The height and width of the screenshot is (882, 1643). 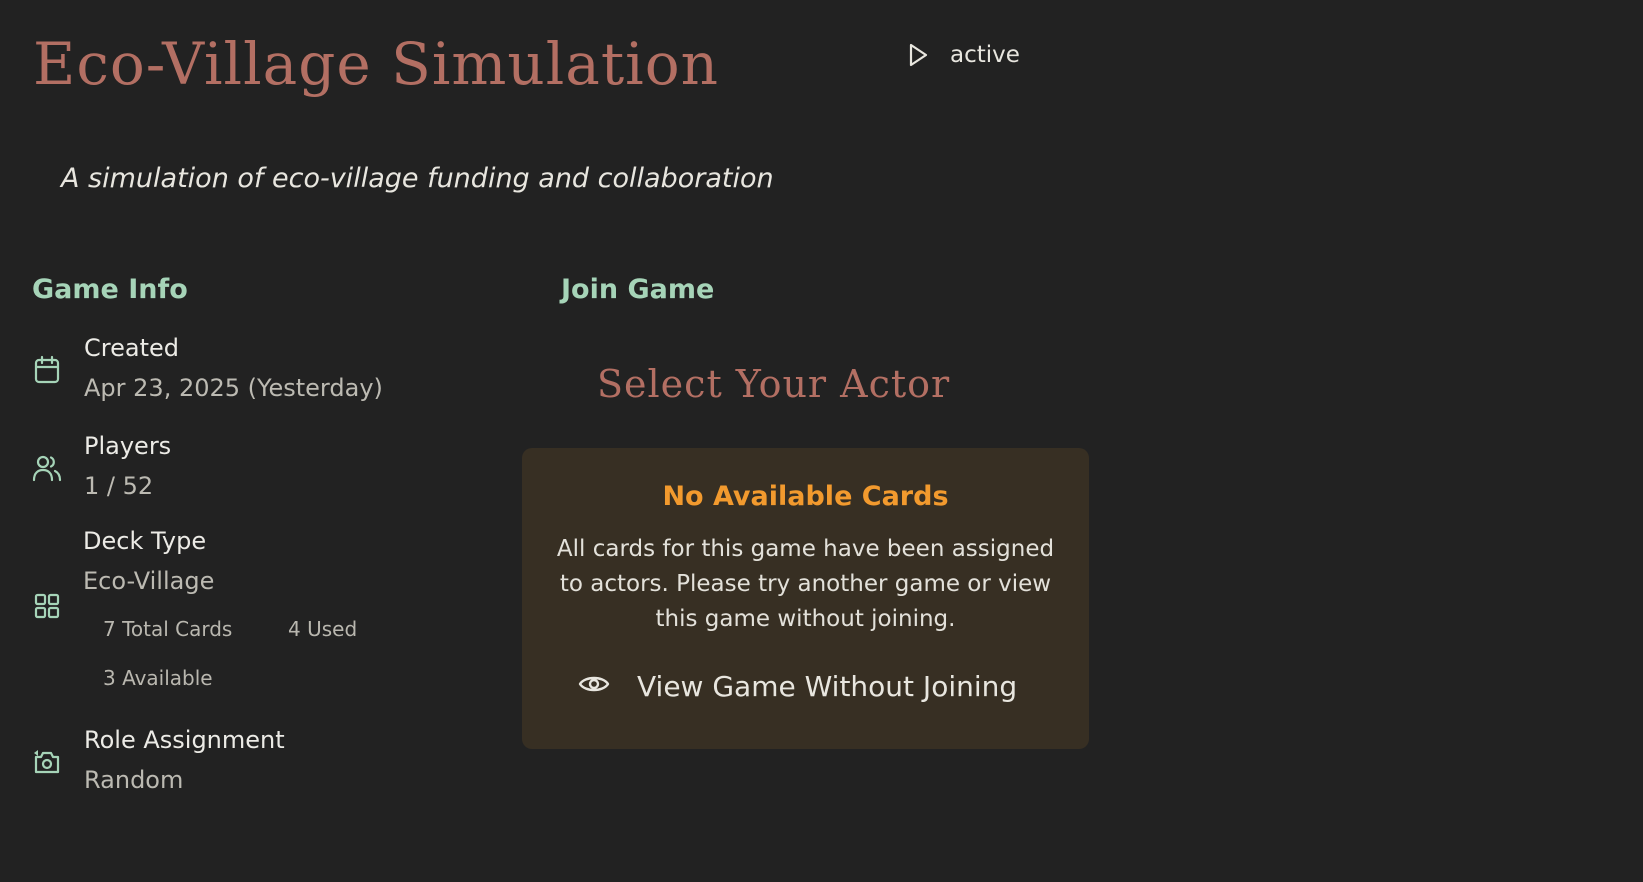 I want to click on role-assignment-info: Role Assignment Random, so click(x=158, y=762).